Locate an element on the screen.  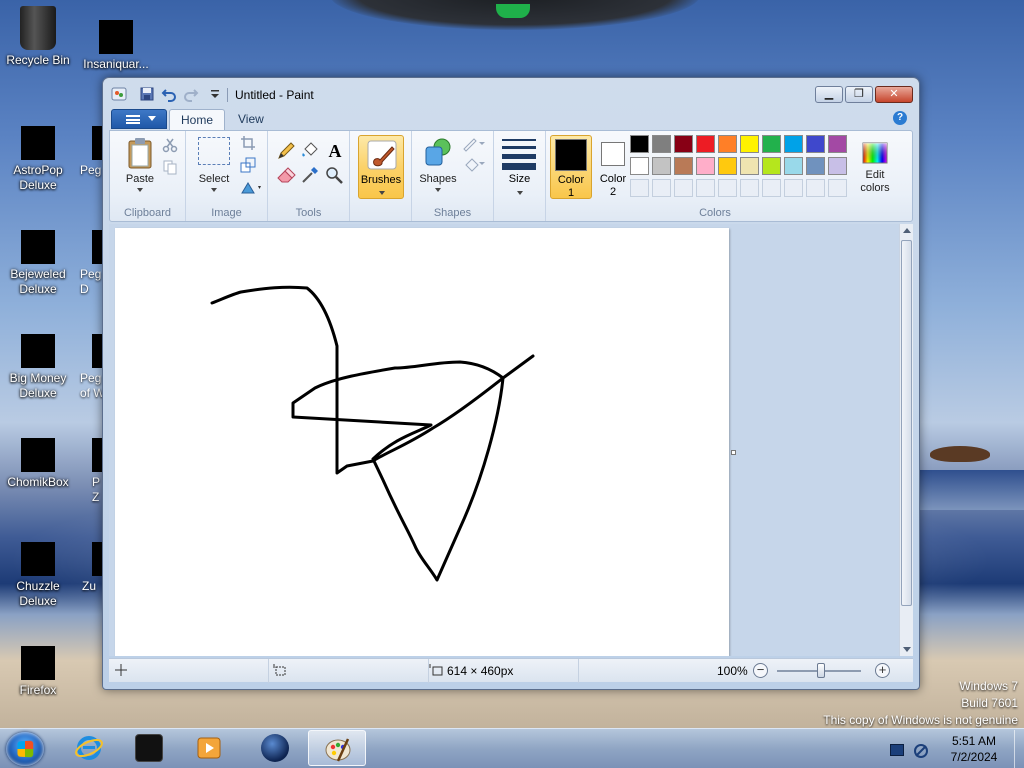
network-icon is located at coordinates (921, 751).